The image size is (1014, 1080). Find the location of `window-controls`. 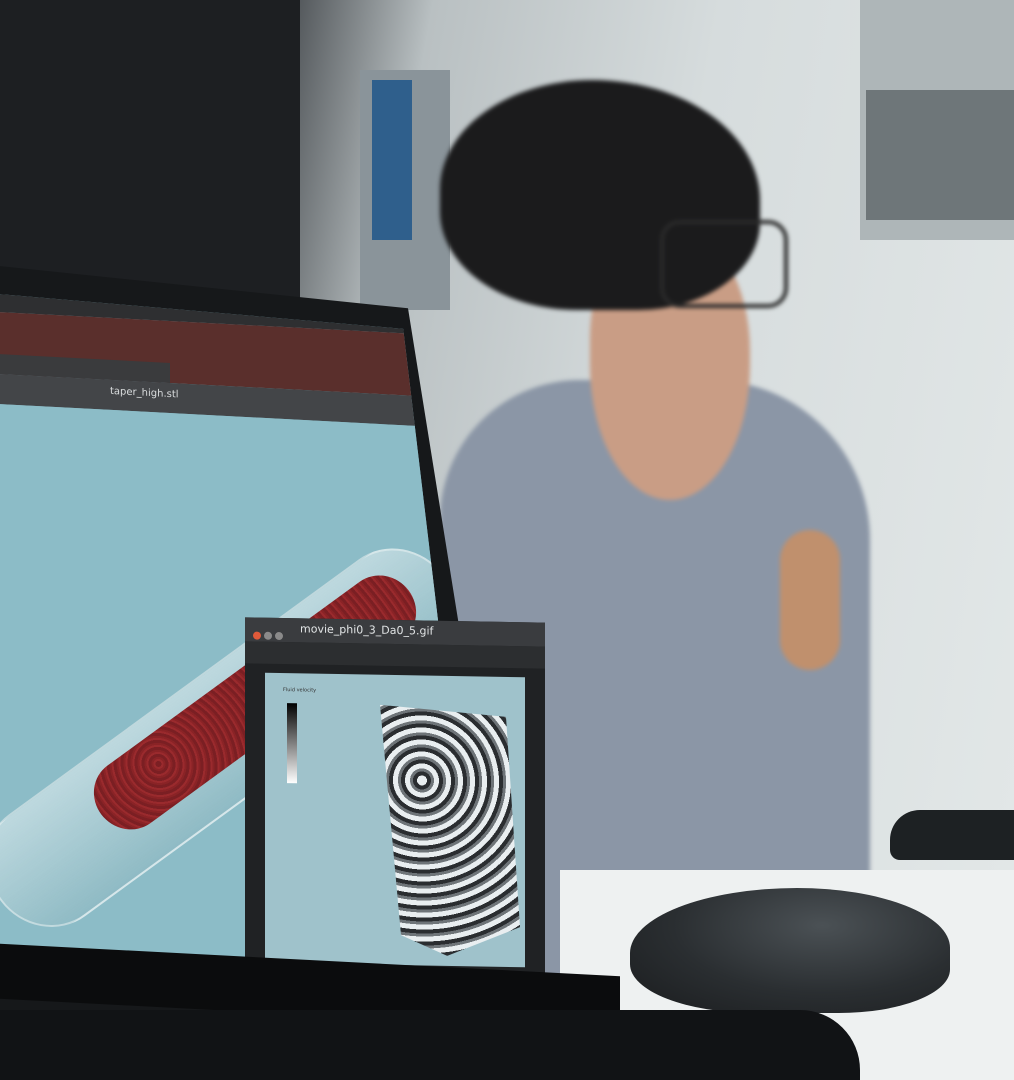

window-controls is located at coordinates (273, 633).